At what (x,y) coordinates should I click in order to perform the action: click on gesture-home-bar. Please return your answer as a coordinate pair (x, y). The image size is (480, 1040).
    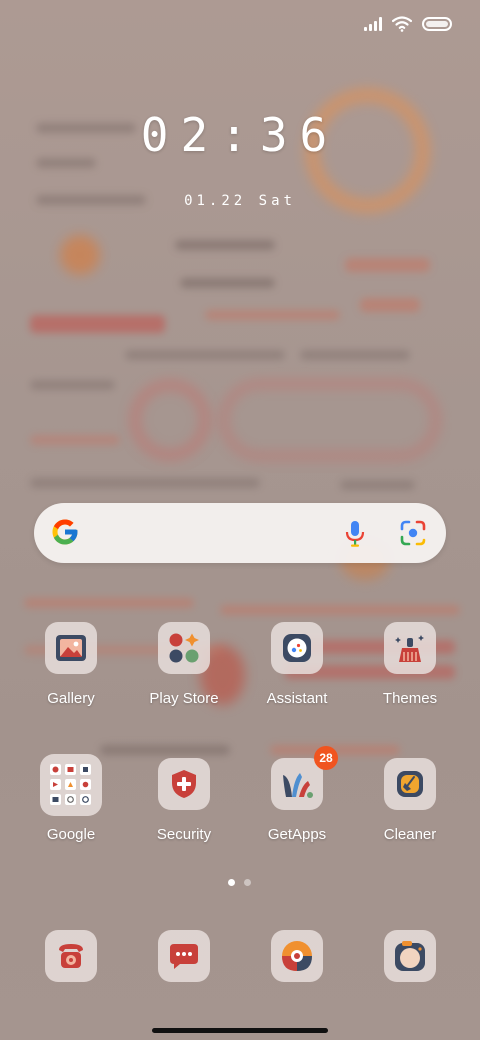
    Looking at the image, I should click on (240, 1030).